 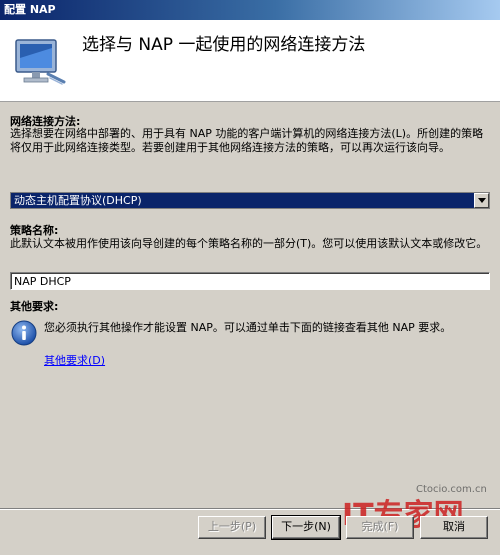 What do you see at coordinates (250, 200) in the screenshot?
I see `connection-method-dropdown: 动态主机配置协议(DHCP)` at bounding box center [250, 200].